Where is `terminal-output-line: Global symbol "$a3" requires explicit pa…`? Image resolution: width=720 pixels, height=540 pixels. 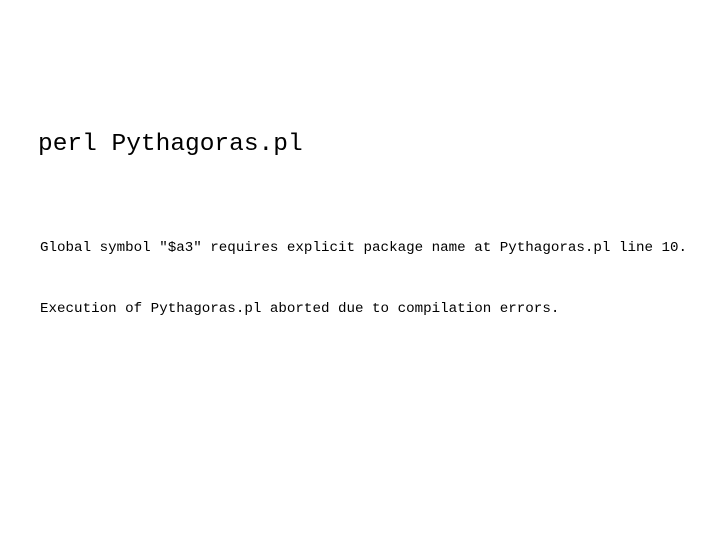 terminal-output-line: Global symbol "$a3" requires explicit pa… is located at coordinates (364, 247).